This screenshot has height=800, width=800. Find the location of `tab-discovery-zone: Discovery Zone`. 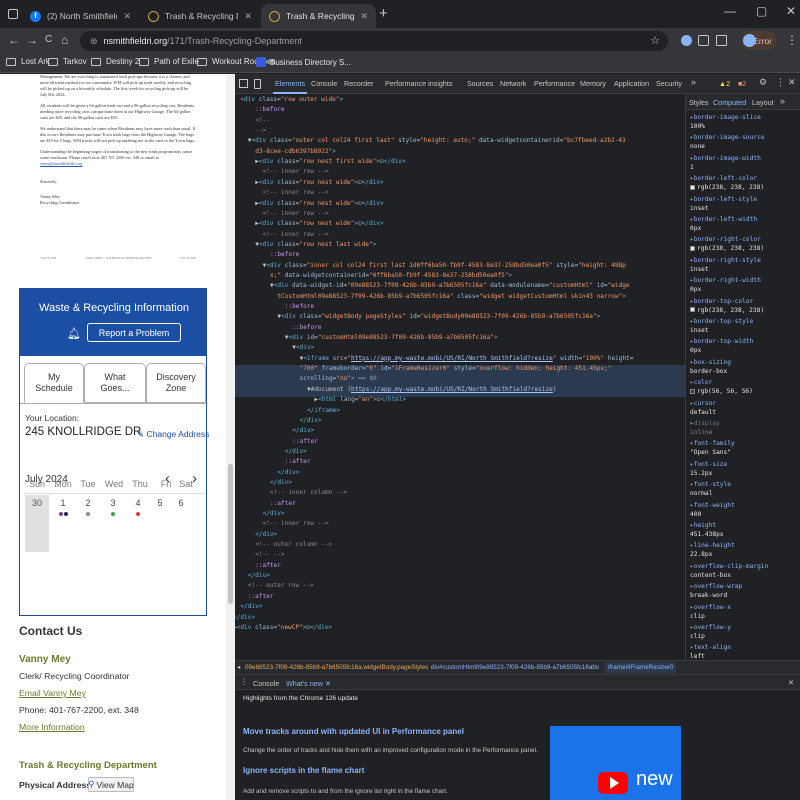

tab-discovery-zone: Discovery Zone is located at coordinates (176, 383).